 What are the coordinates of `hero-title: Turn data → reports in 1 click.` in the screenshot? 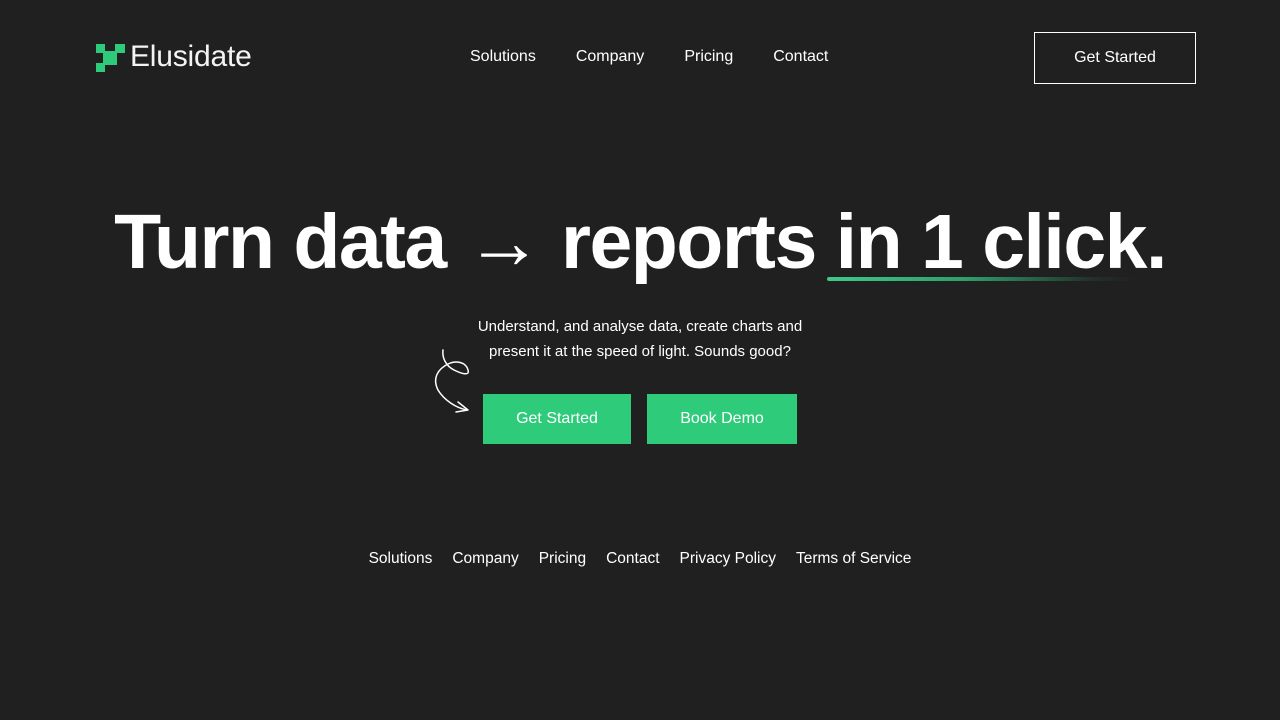 It's located at (640, 242).